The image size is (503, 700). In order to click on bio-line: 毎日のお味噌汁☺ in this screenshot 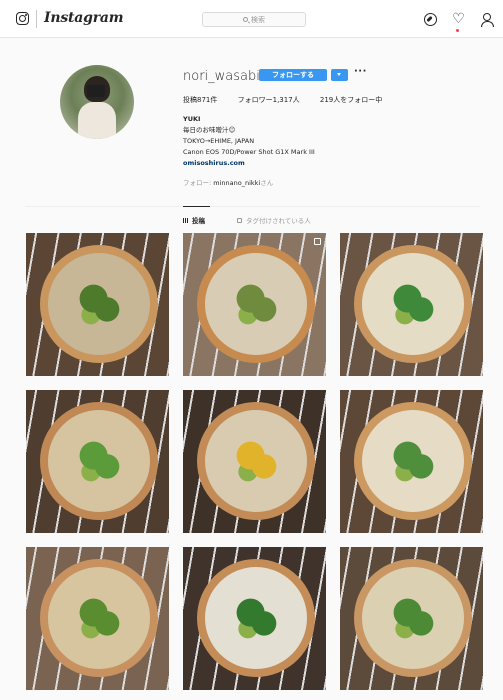, I will do `click(209, 130)`.